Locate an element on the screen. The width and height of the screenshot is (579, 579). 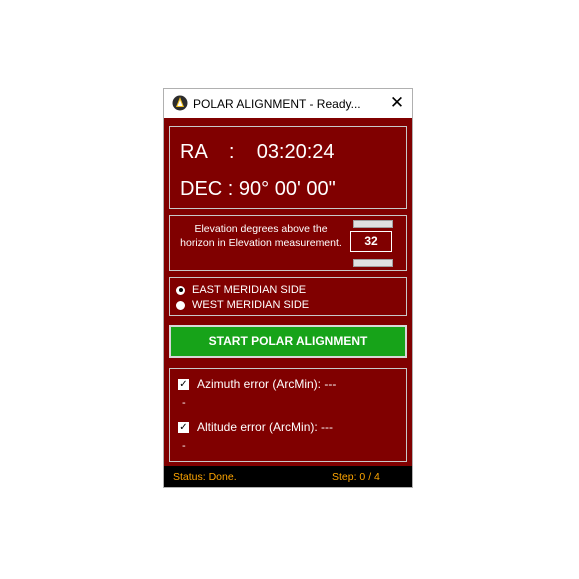
east-meridian-option: EAST MERIDIAN SIDE is located at coordinates (241, 290).